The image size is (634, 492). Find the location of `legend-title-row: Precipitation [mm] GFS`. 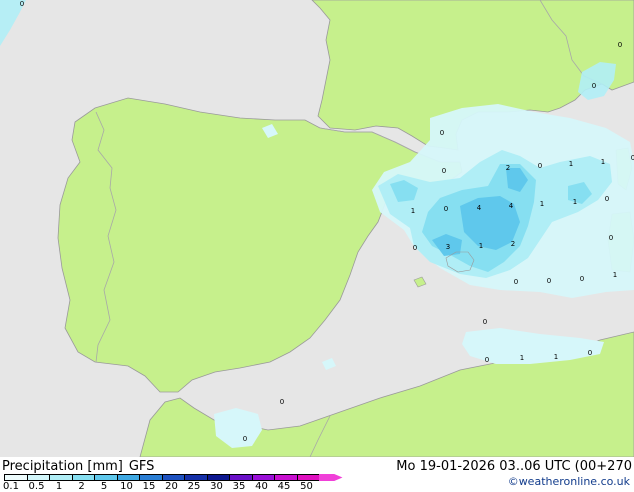

legend-title-row: Precipitation [mm] GFS is located at coordinates (78, 466).